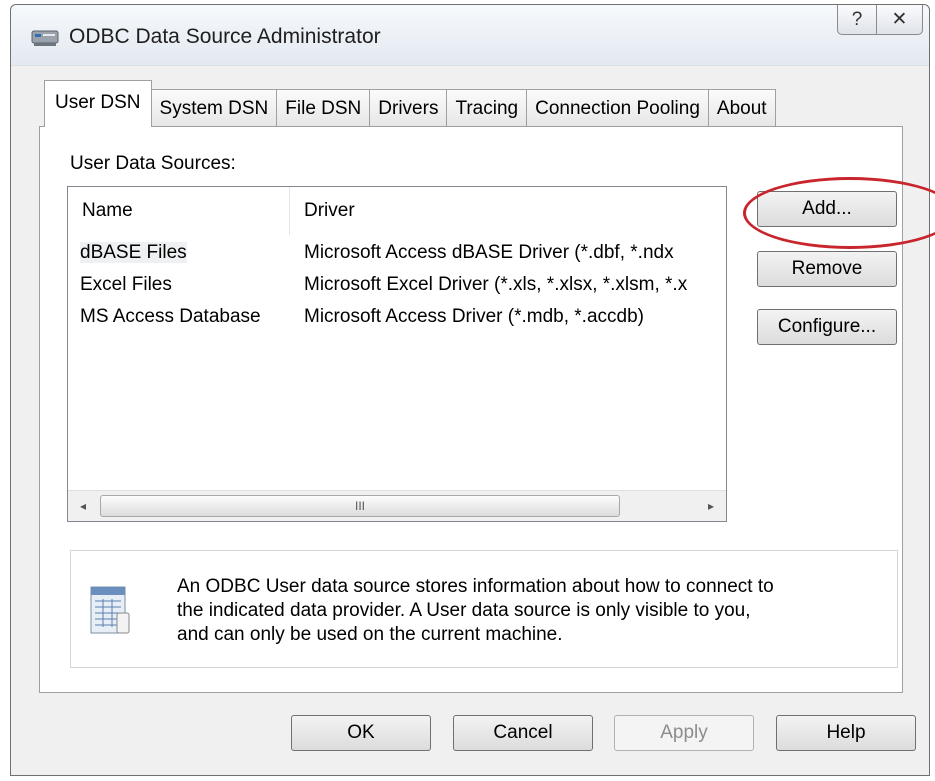  I want to click on column-header-driver: Driver, so click(508, 211).